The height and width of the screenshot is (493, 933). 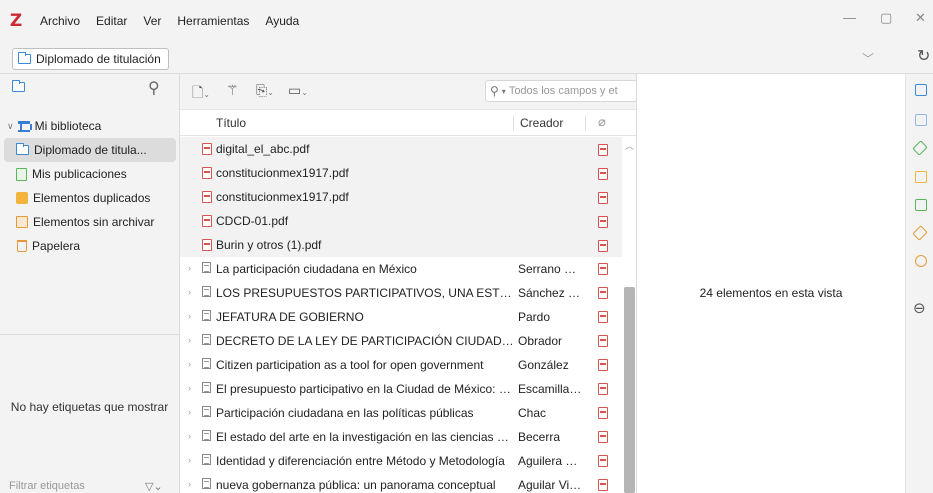 I want to click on add-attachment-icon: ⎘⌄, so click(x=265, y=90).